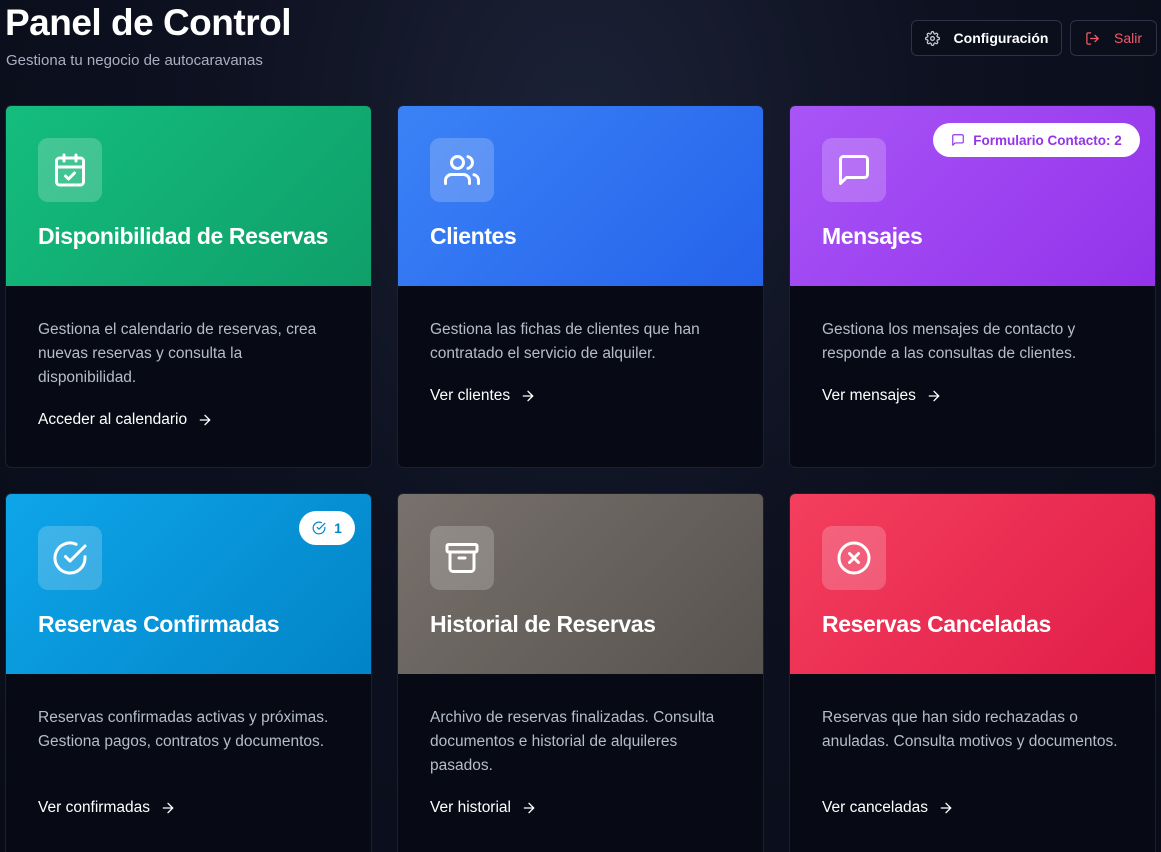  What do you see at coordinates (94, 807) in the screenshot?
I see `card-link-label: Ver confirmadas` at bounding box center [94, 807].